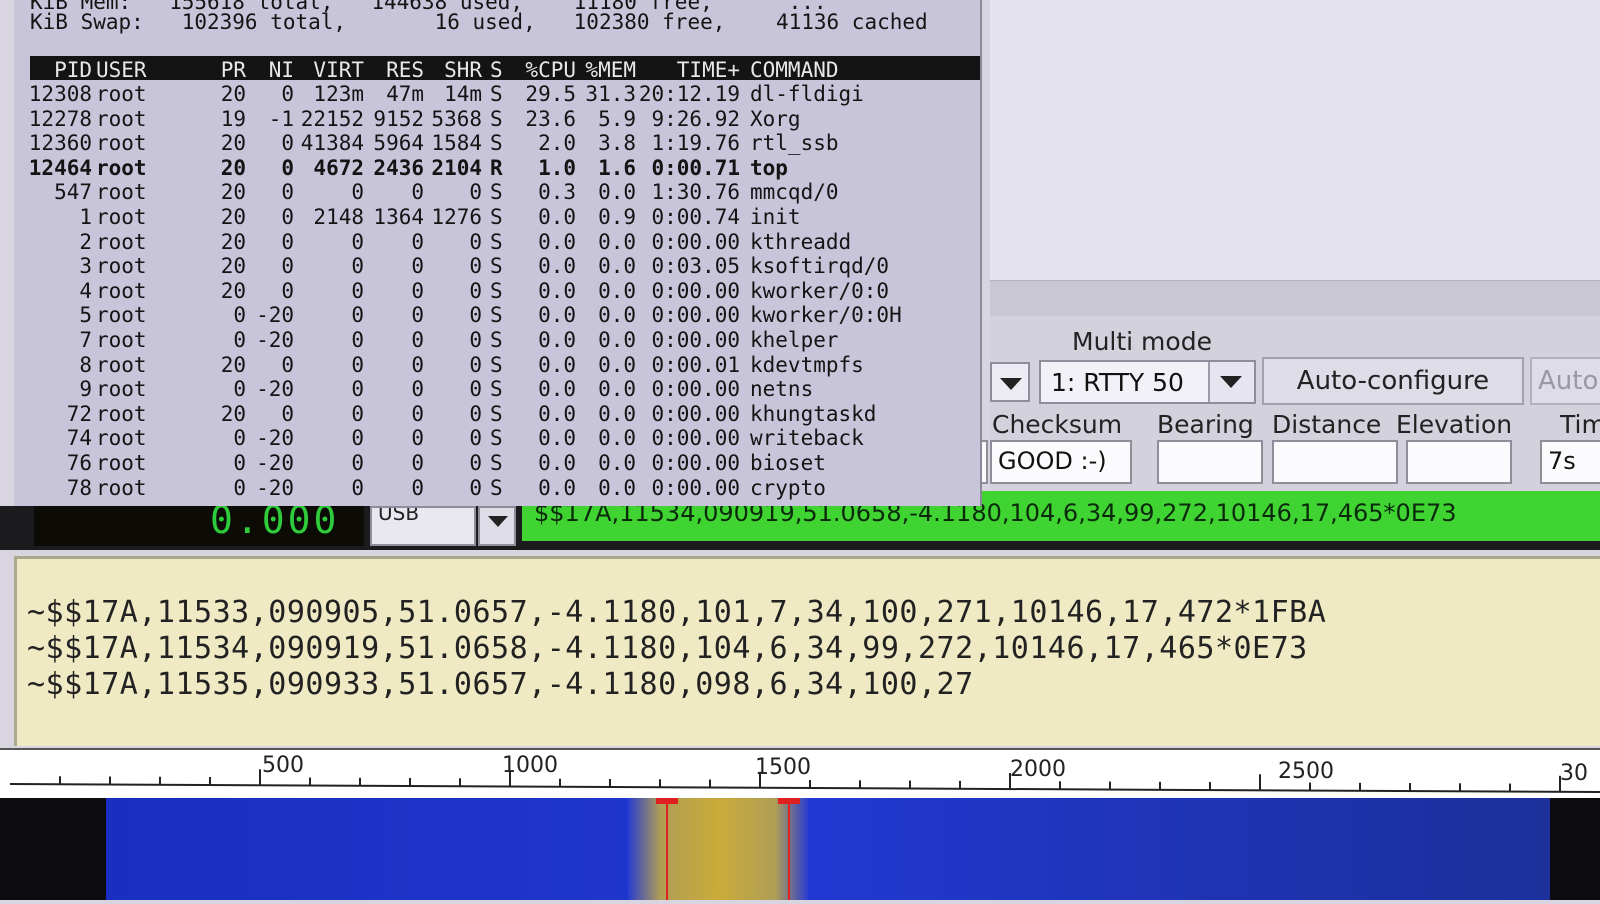 Image resolution: width=1600 pixels, height=904 pixels. I want to click on cell-pid: 1, so click(85, 217).